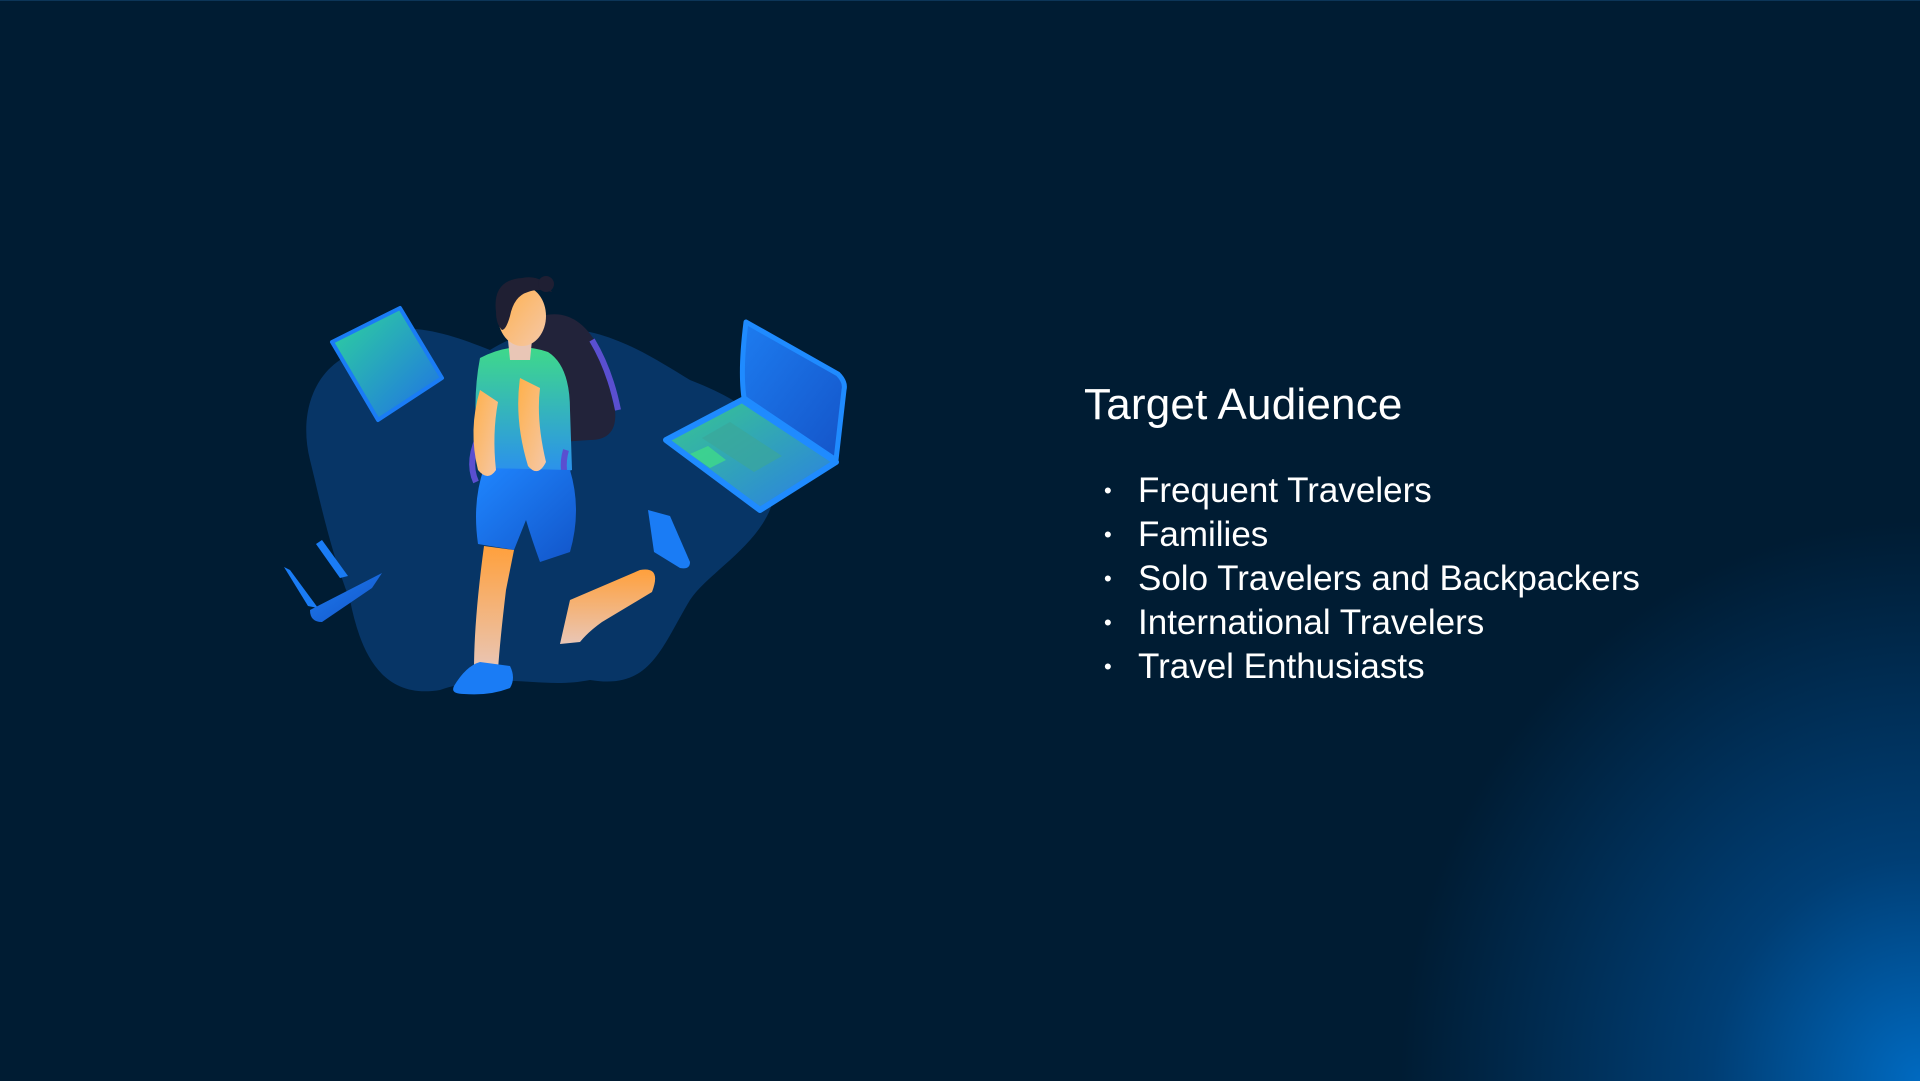 This screenshot has width=1920, height=1081. I want to click on list-item: • Frequent Travelers, so click(1474, 491).